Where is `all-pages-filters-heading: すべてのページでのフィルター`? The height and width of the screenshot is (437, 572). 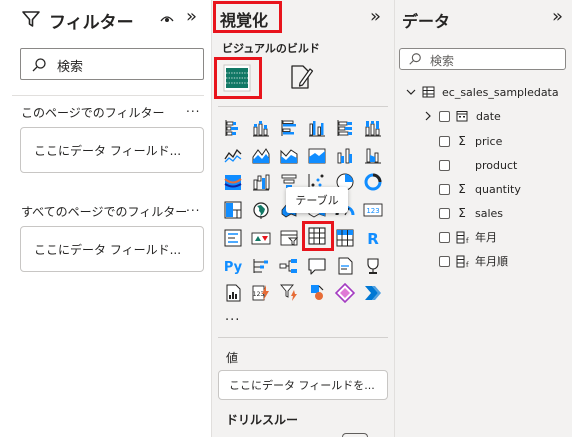 all-pages-filters-heading: すべてのページでのフィルター is located at coordinates (104, 212).